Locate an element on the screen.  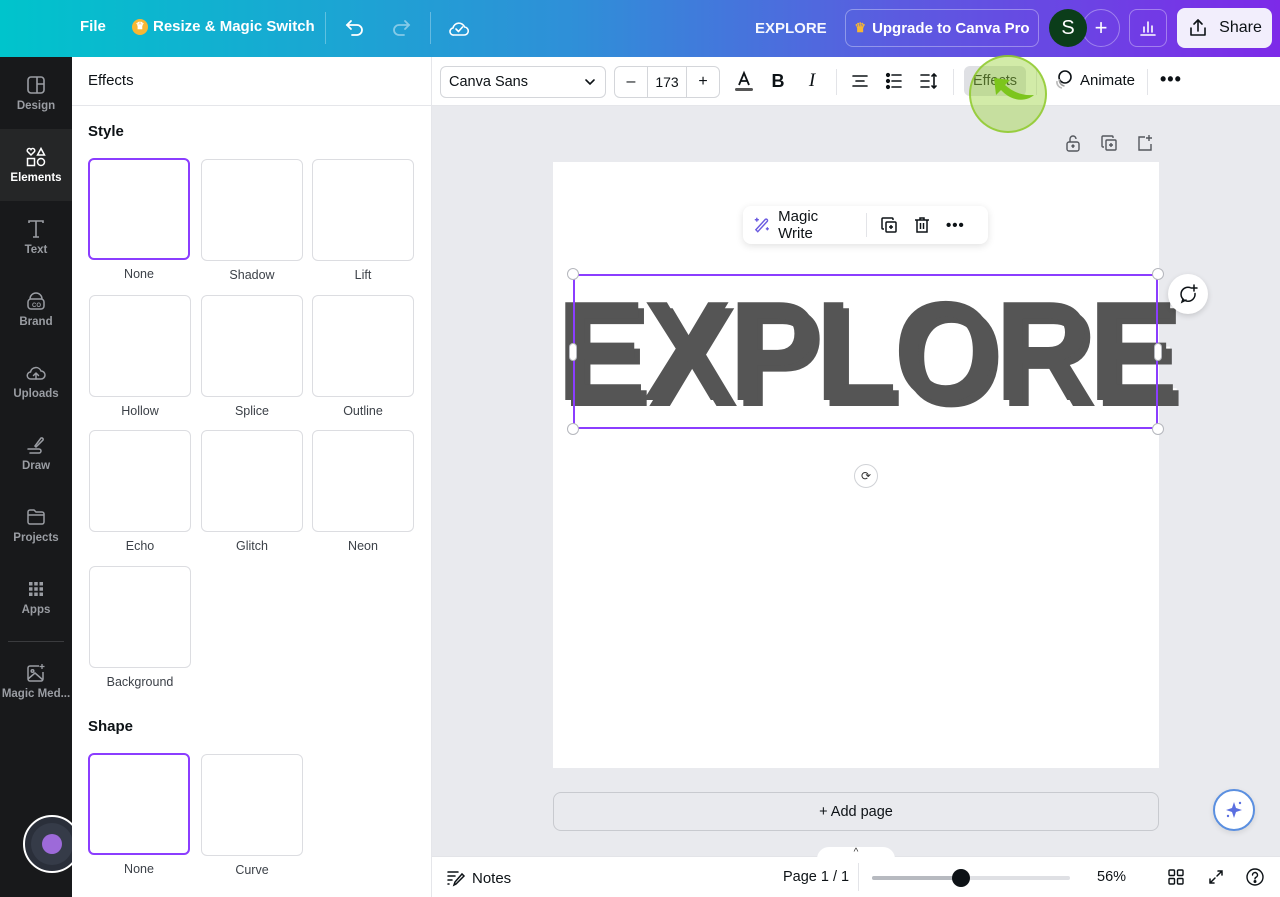
undo-icon is located at coordinates (355, 28).